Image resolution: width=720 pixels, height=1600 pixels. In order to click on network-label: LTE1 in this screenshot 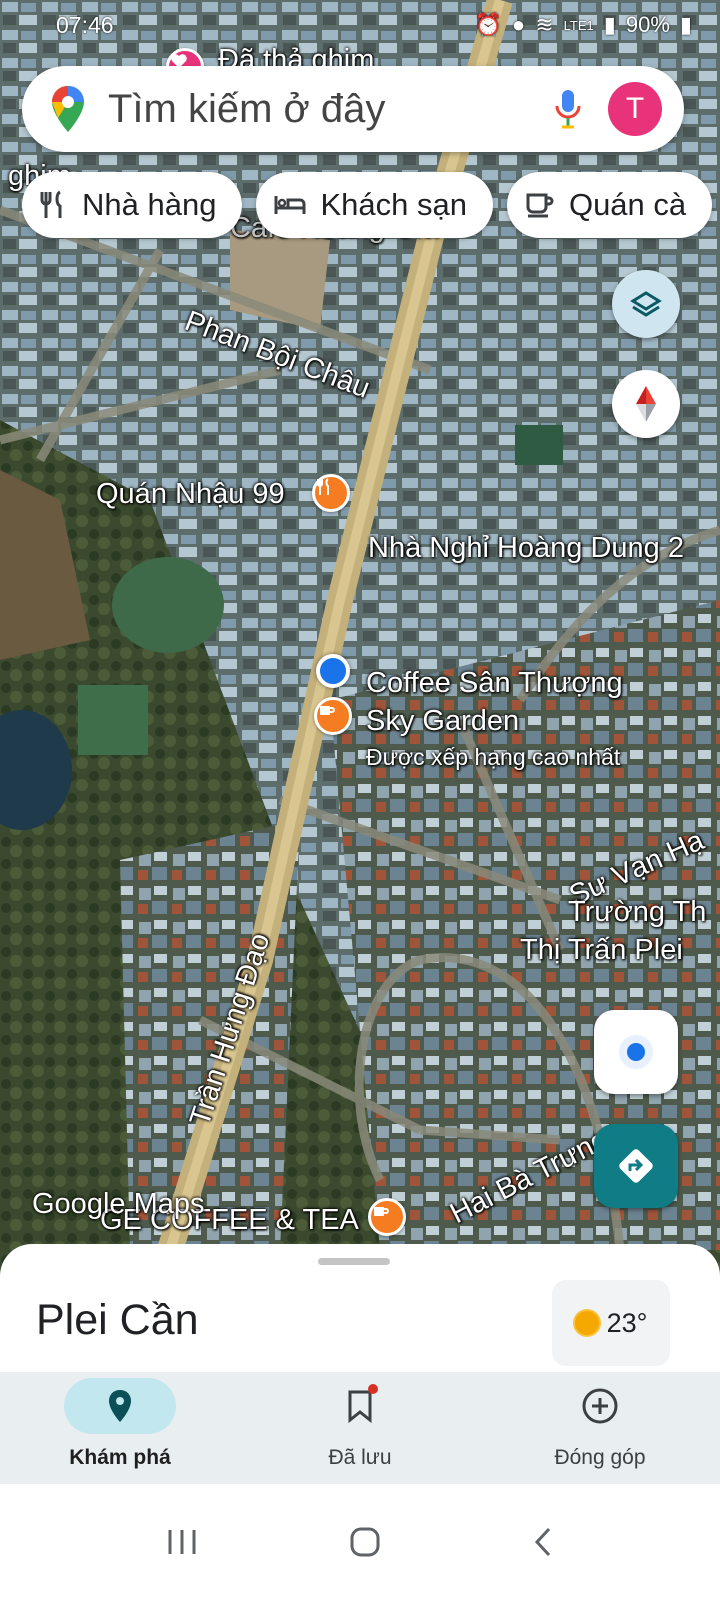, I will do `click(578, 25)`.